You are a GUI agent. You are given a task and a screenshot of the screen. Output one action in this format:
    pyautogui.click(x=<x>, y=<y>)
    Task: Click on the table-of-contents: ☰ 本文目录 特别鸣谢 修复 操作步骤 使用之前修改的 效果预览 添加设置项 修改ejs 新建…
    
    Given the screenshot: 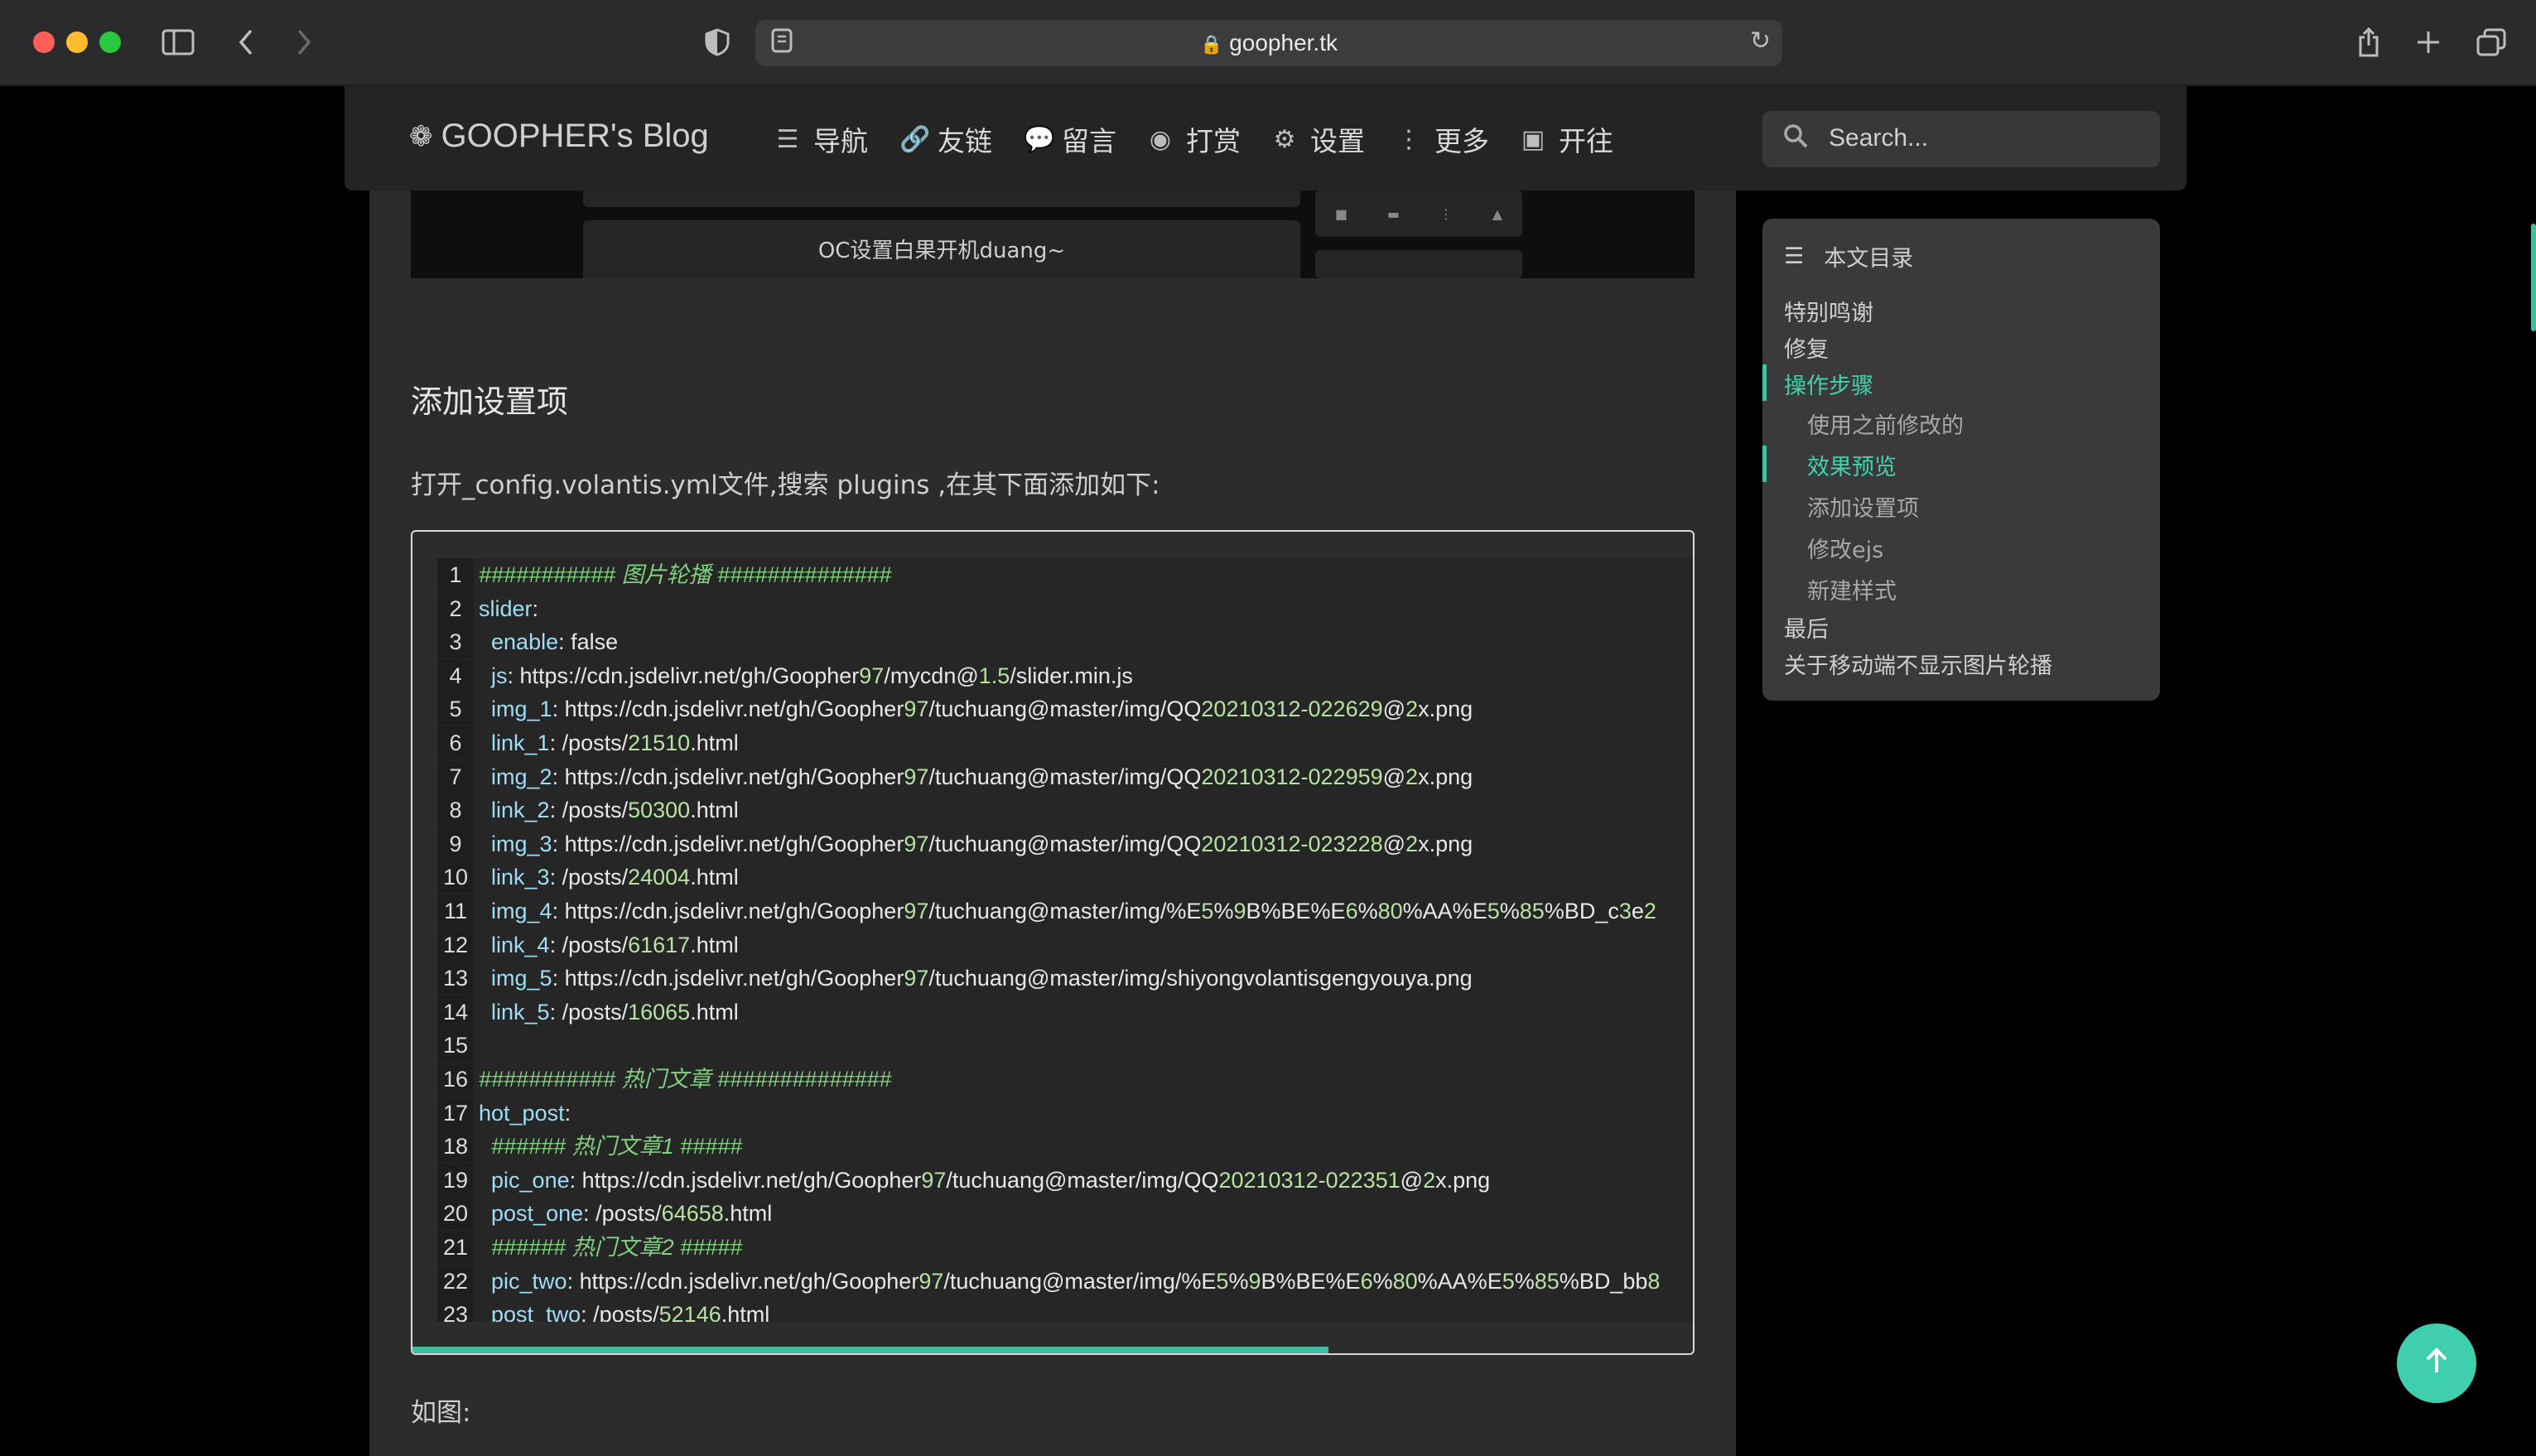 What is the action you would take?
    pyautogui.click(x=1961, y=460)
    